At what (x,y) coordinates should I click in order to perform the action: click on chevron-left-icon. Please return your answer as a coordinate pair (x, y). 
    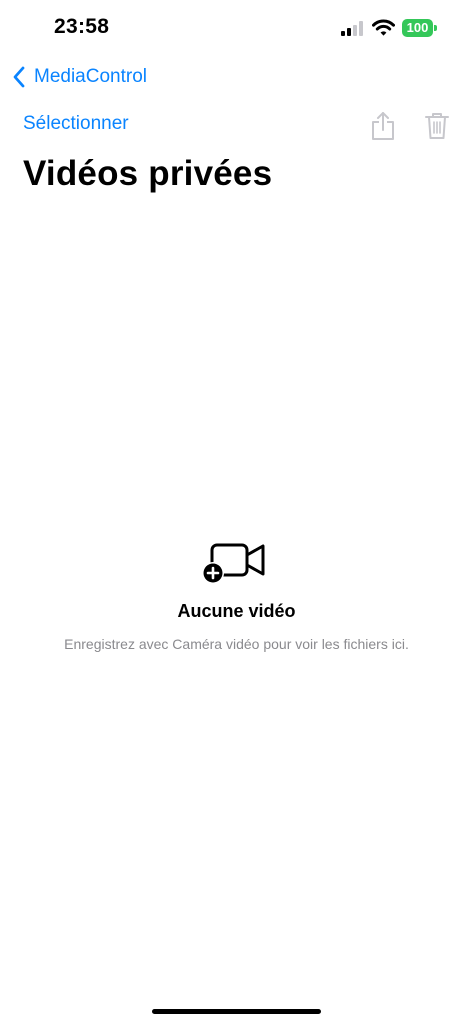
    Looking at the image, I should click on (19, 77).